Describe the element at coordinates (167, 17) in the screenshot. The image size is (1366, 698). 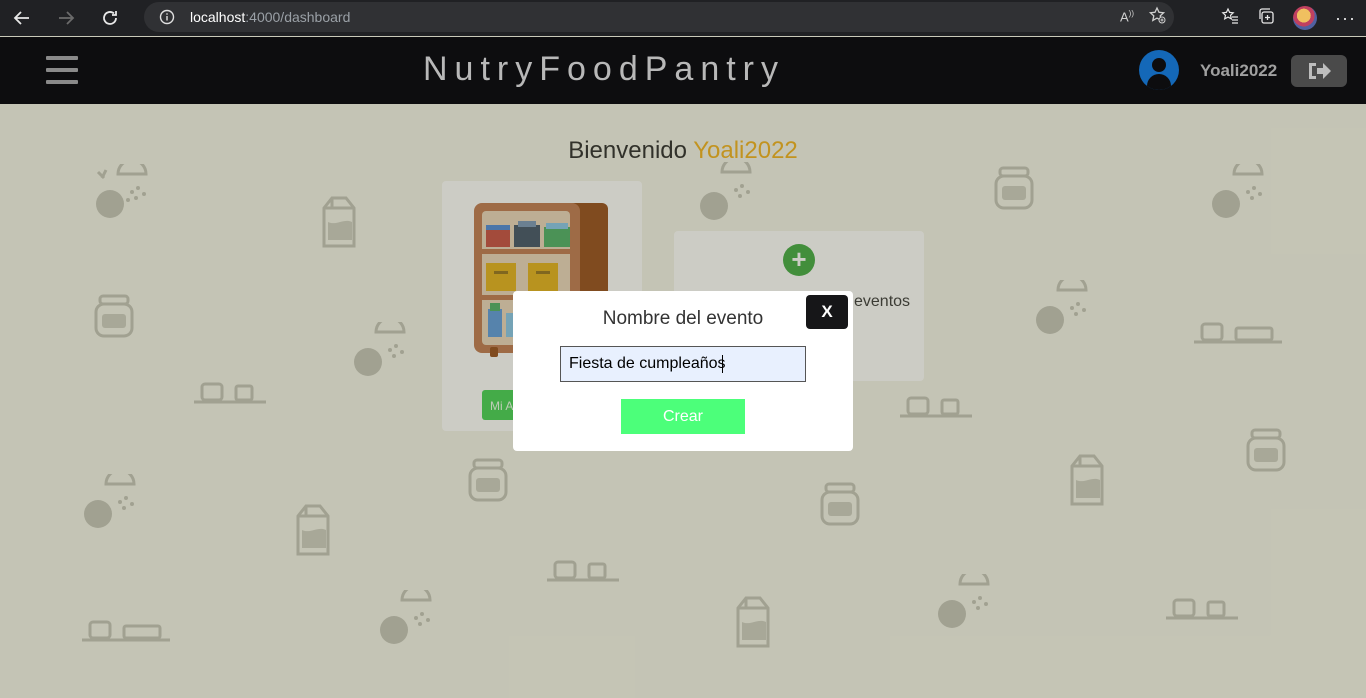
I see `info-icon` at that location.